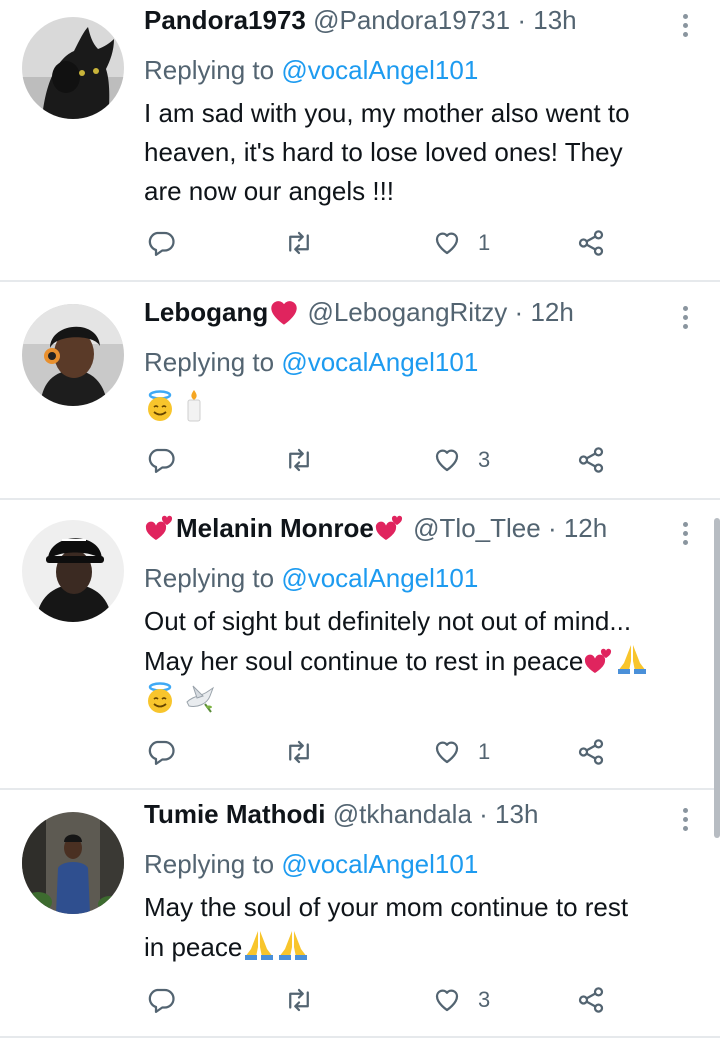  I want to click on tweet-text, so click(421, 408).